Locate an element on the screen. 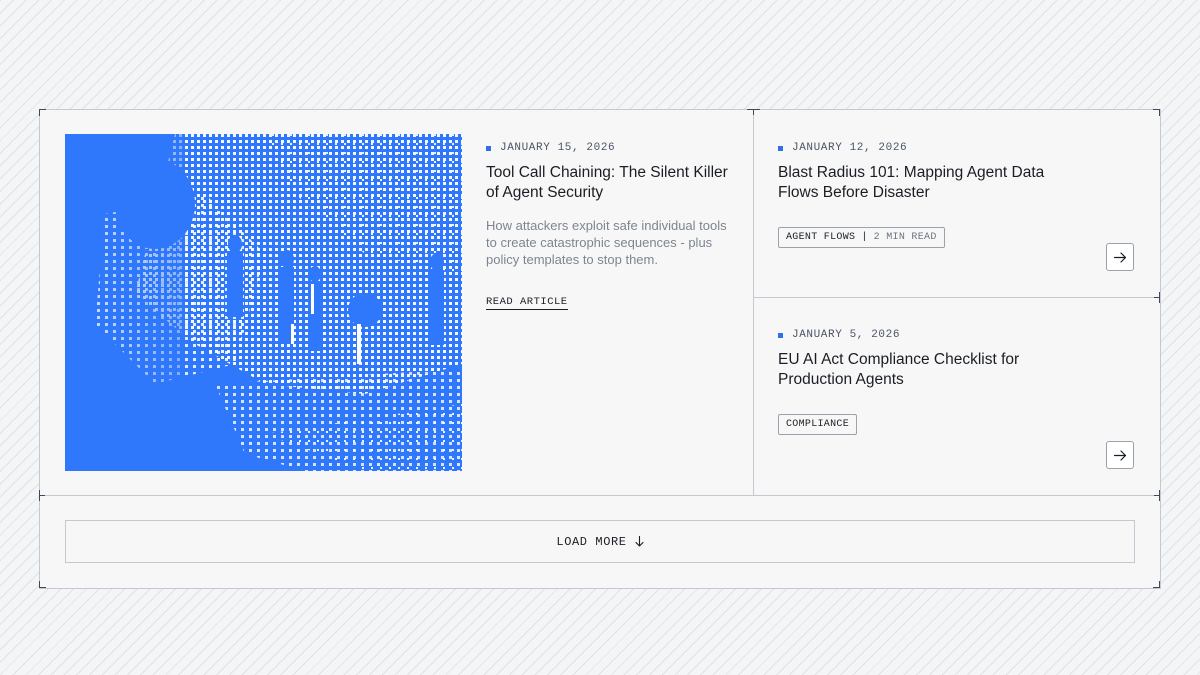 This screenshot has width=1200, height=675. load-more-label: LOAD MORE is located at coordinates (591, 541).